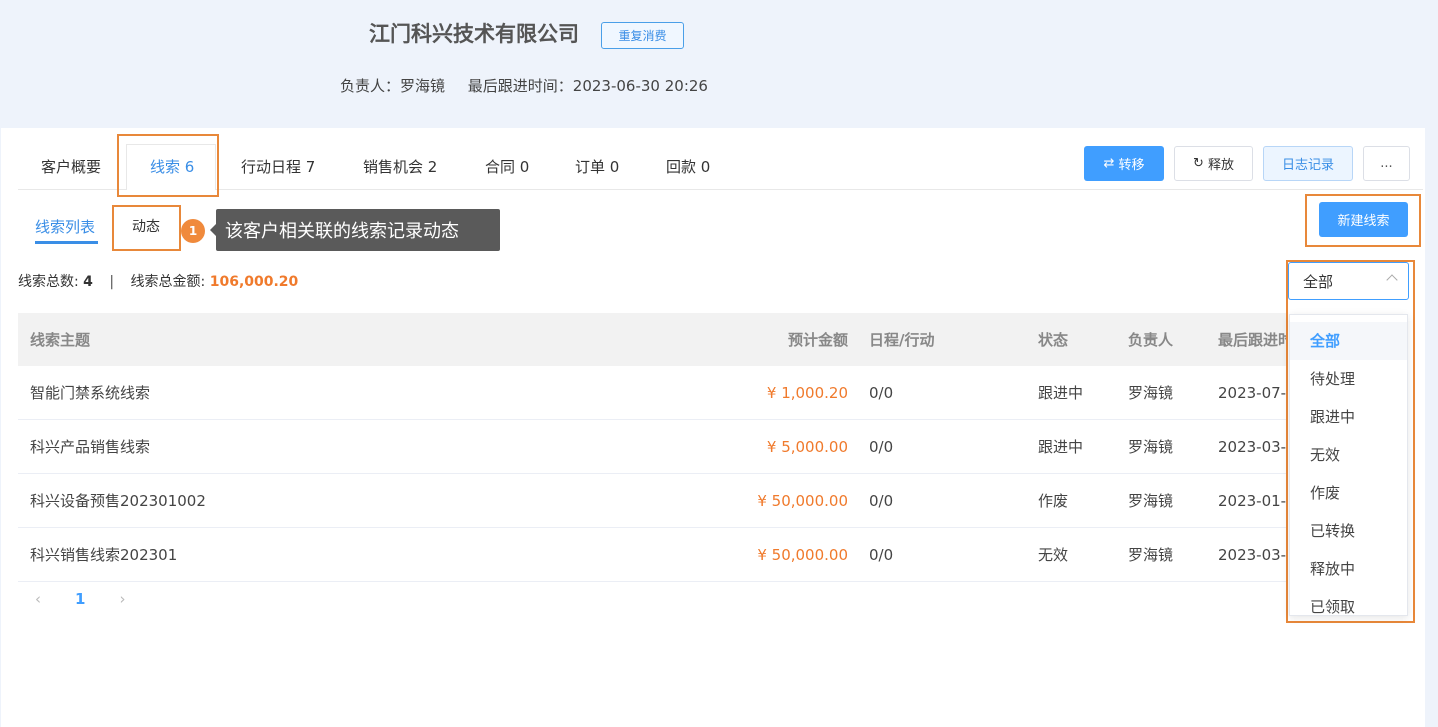 The height and width of the screenshot is (727, 1438). Describe the element at coordinates (1348, 455) in the screenshot. I see `option-invalid: 无效` at that location.